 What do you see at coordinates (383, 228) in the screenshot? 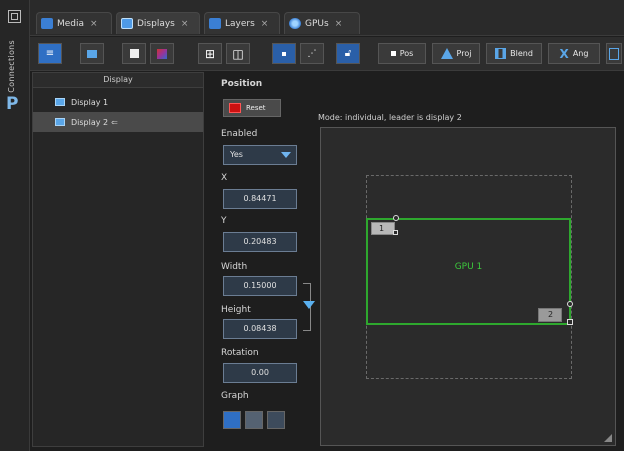
I see `display-1-badge: 1` at bounding box center [383, 228].